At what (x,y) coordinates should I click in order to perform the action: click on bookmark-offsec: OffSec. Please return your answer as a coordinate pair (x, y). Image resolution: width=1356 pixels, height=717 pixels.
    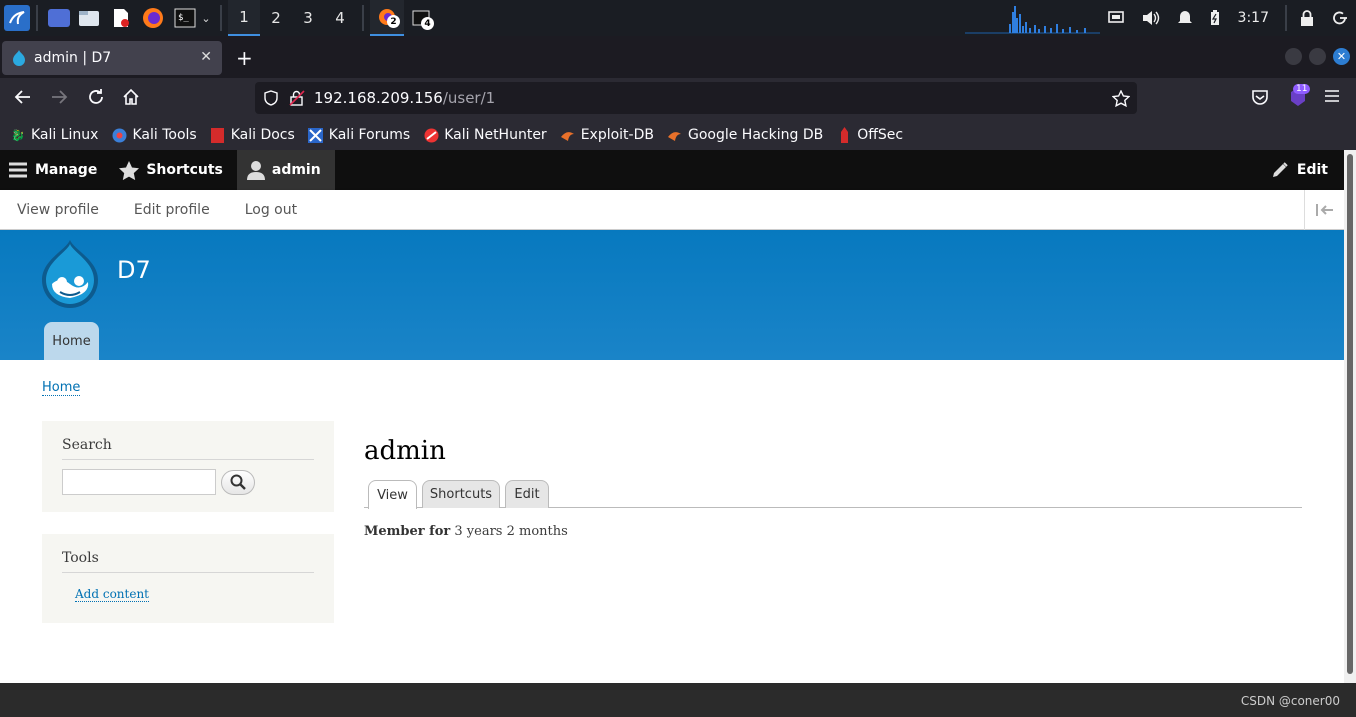
    Looking at the image, I should click on (869, 135).